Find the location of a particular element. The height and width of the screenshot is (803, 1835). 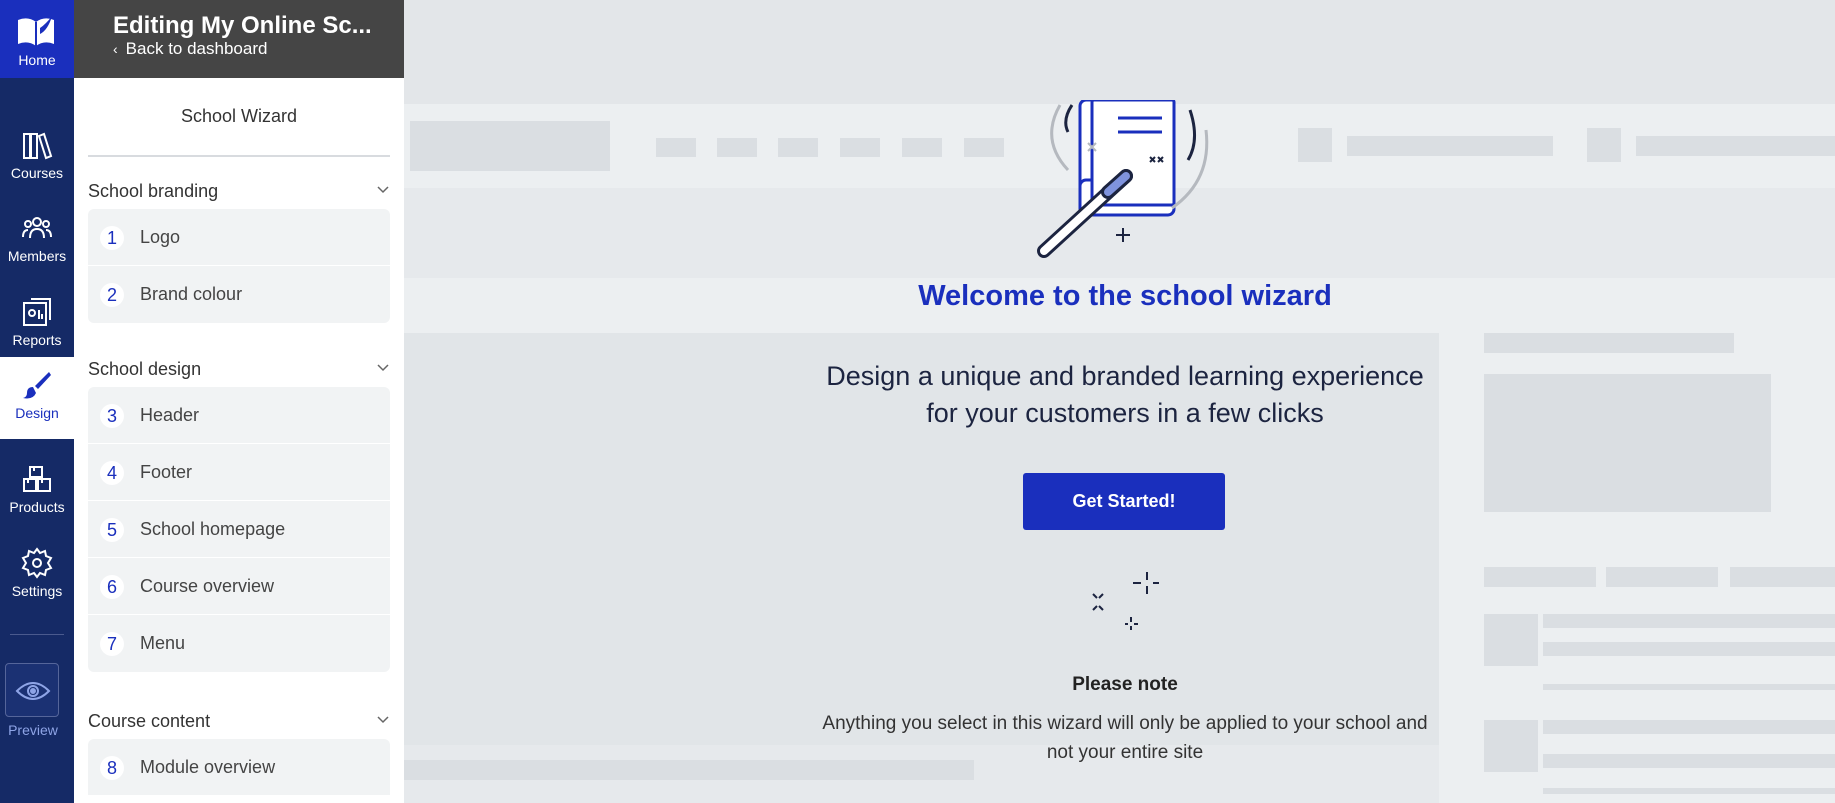

rail-item-members: Members is located at coordinates (37, 241).